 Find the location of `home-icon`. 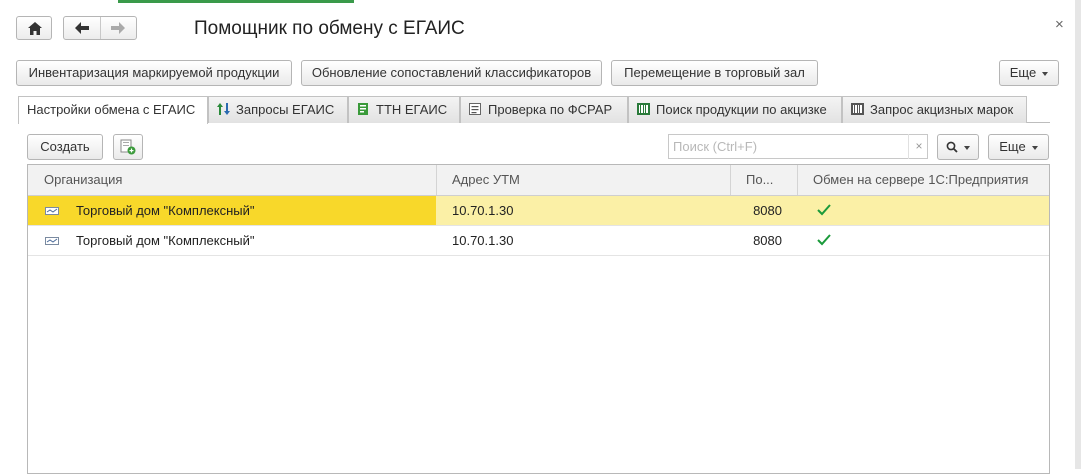

home-icon is located at coordinates (35, 28).